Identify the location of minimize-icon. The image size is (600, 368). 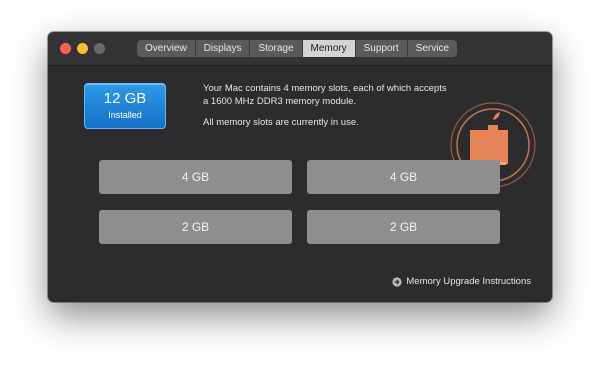
(82, 48).